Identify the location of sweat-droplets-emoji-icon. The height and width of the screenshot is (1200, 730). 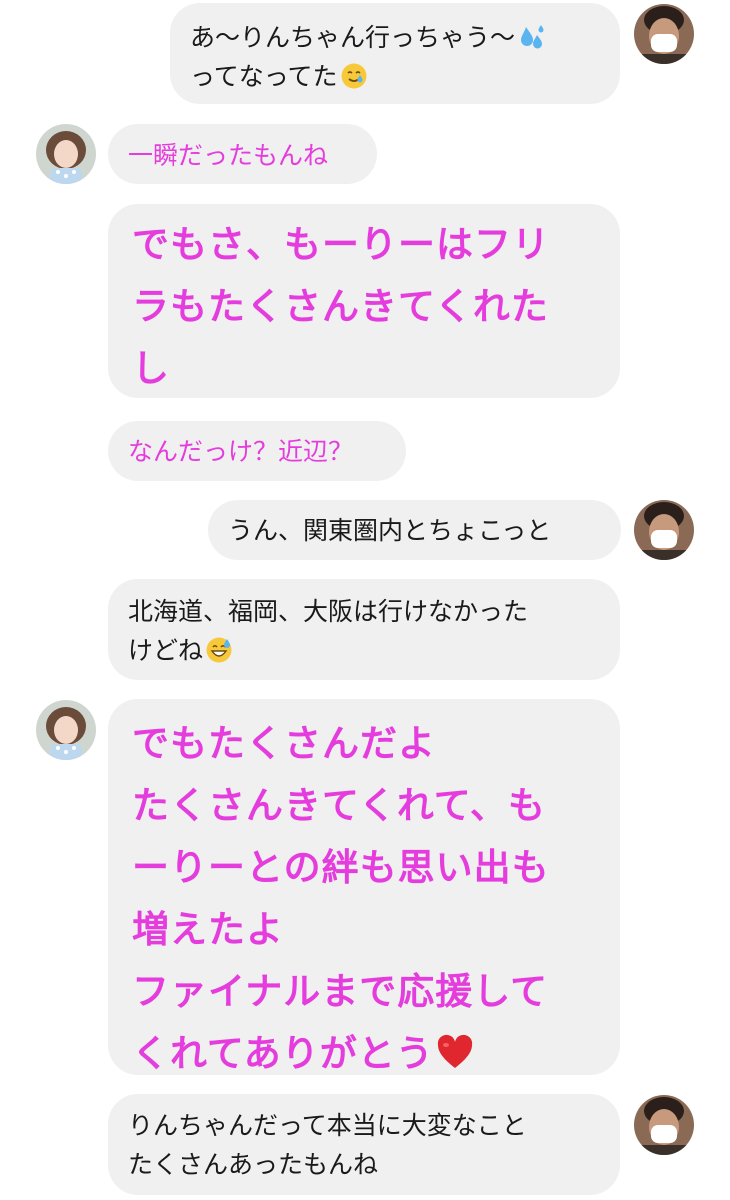
(531, 37).